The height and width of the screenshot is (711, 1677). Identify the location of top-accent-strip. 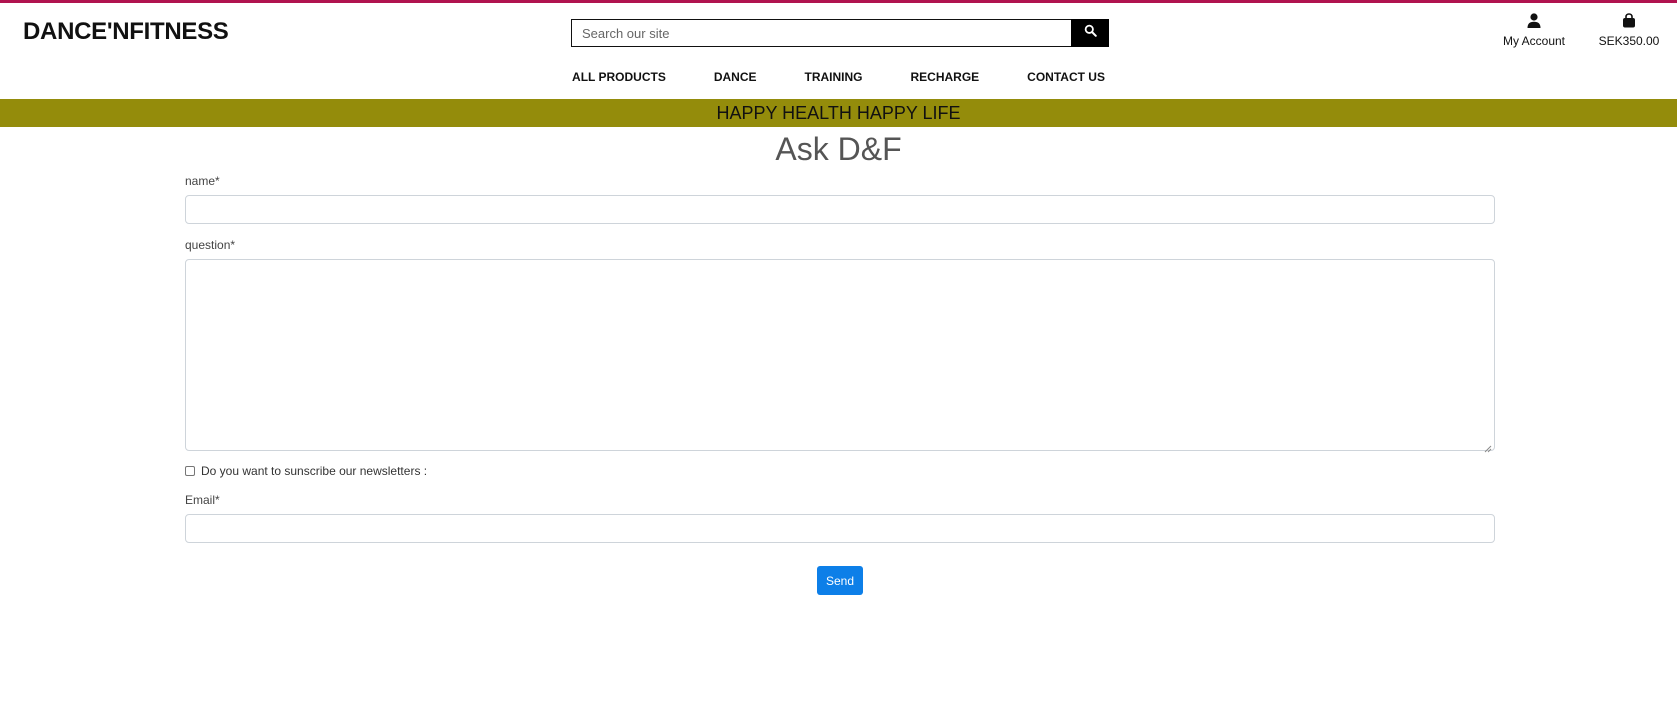
(838, 1).